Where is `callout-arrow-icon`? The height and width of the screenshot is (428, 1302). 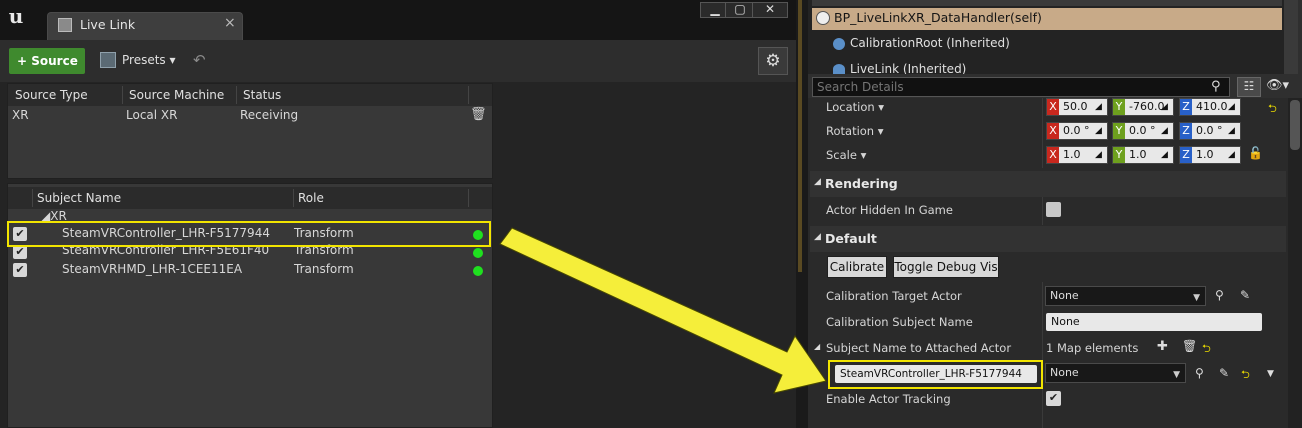 callout-arrow-icon is located at coordinates (663, 310).